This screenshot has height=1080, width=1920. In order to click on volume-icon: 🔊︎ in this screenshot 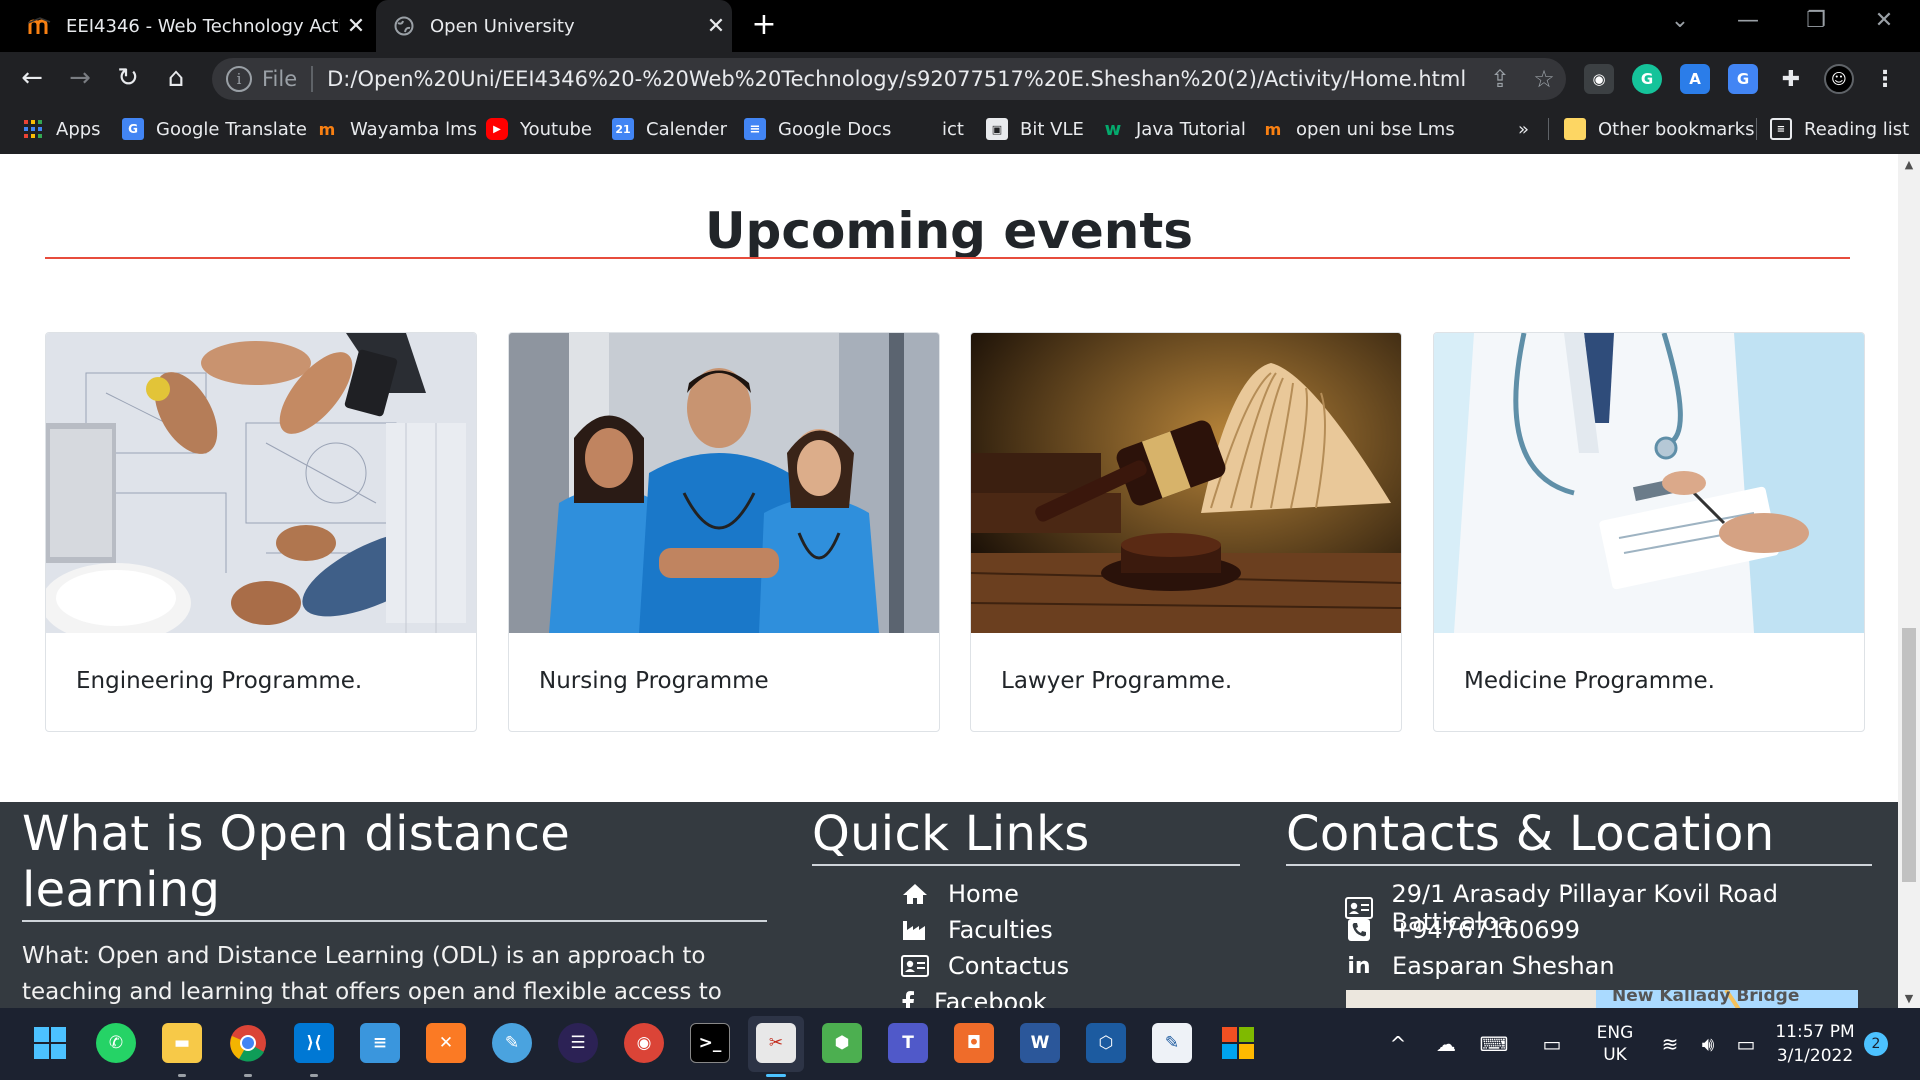, I will do `click(1708, 1044)`.